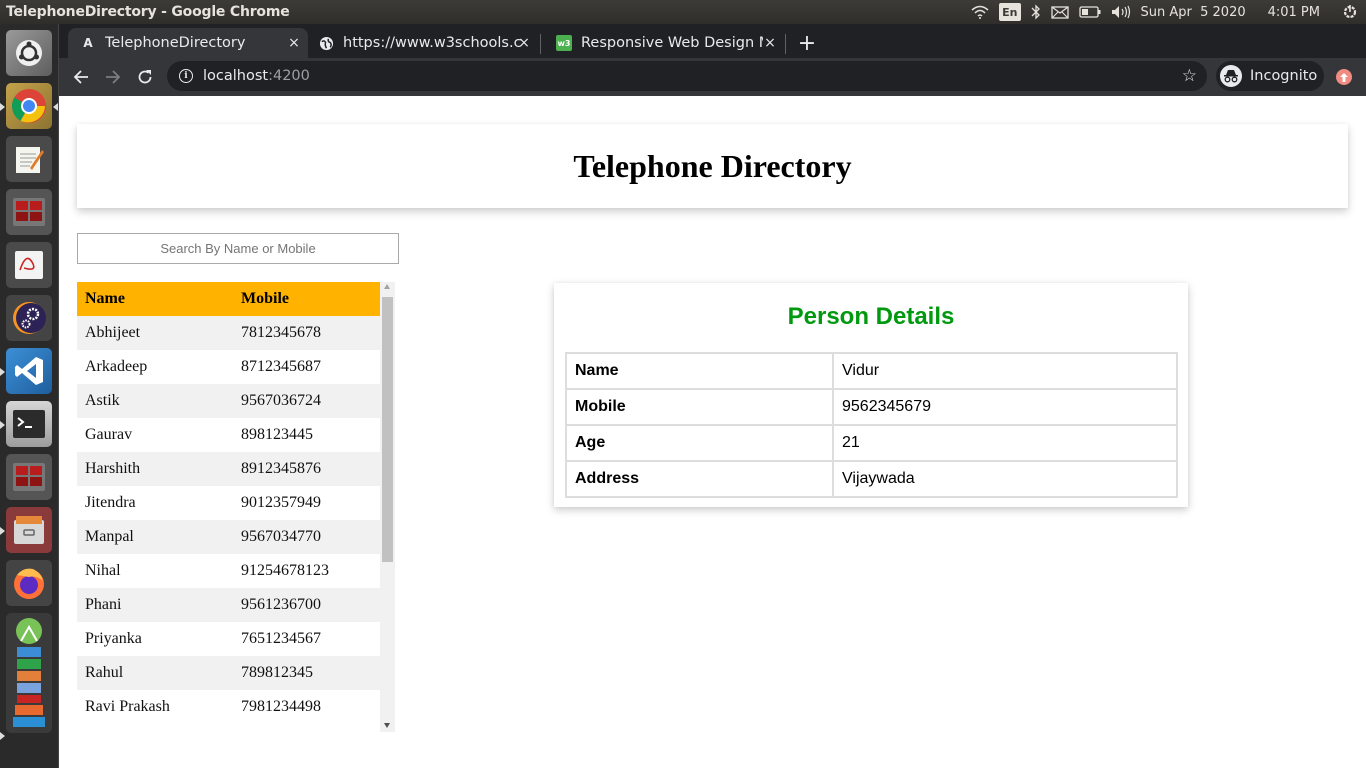 This screenshot has height=768, width=1366. Describe the element at coordinates (306, 401) in the screenshot. I see `contact-mobile: 9567036724` at that location.